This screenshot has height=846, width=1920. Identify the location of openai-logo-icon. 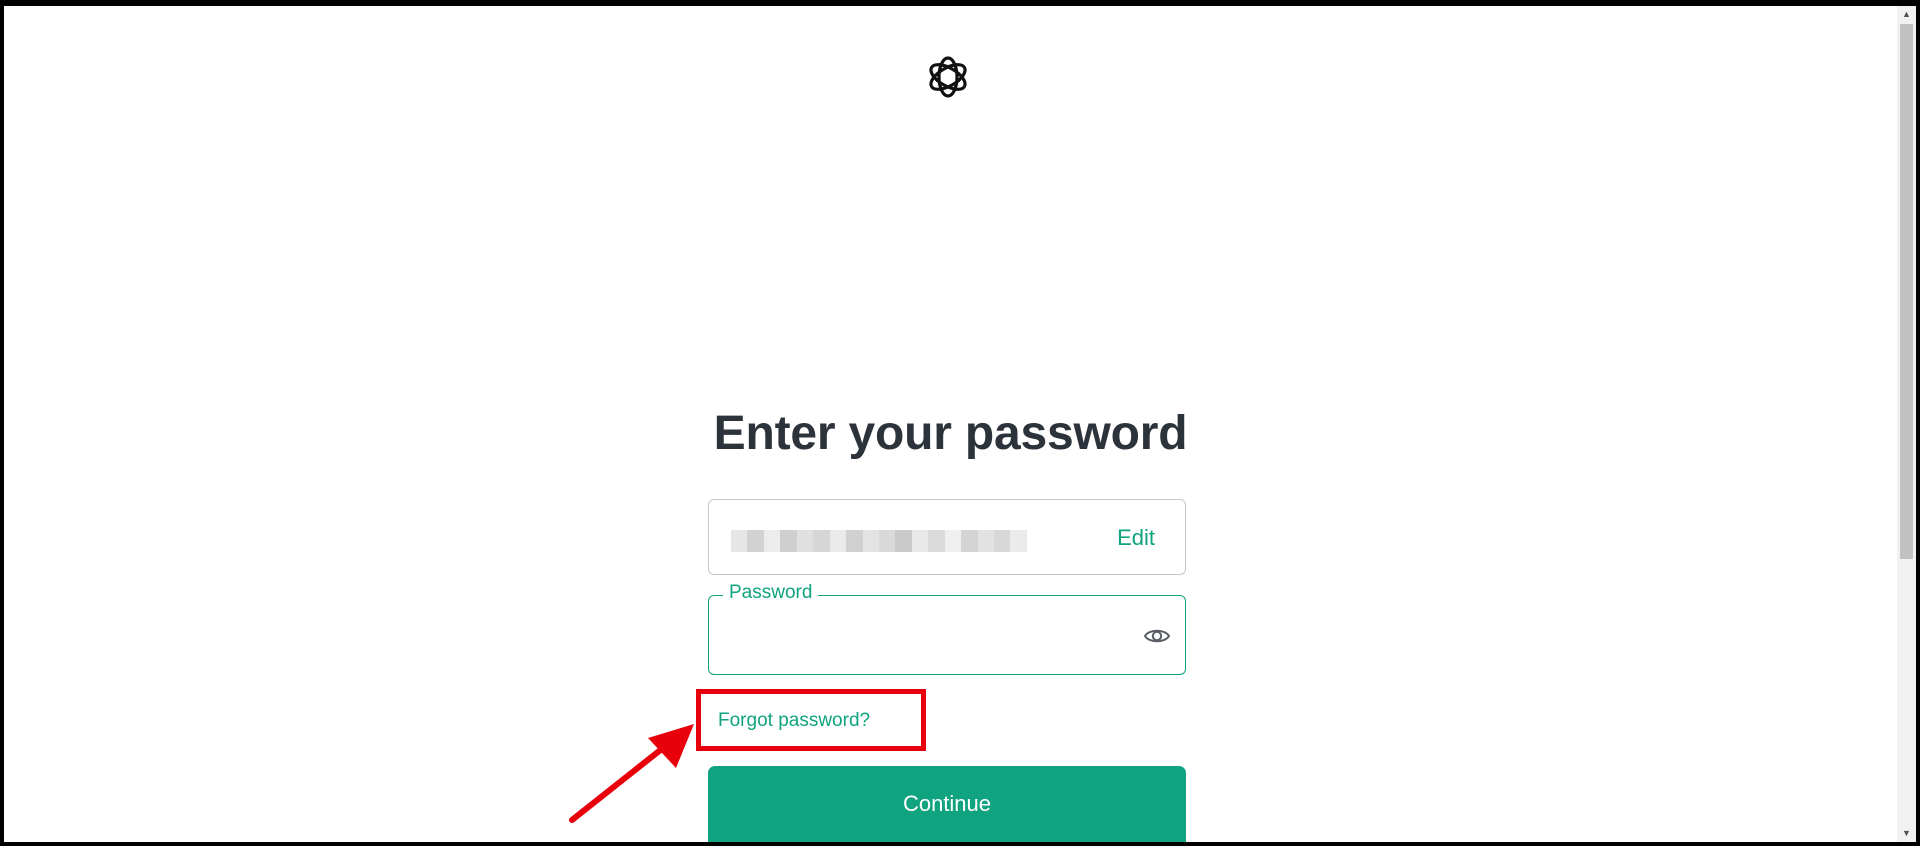
(948, 77).